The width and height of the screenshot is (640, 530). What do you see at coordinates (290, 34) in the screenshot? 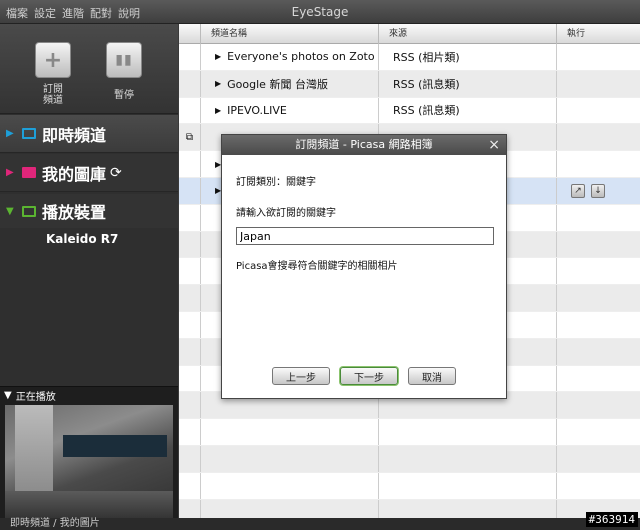
I see `header-channel-name: 頻道名稱` at bounding box center [290, 34].